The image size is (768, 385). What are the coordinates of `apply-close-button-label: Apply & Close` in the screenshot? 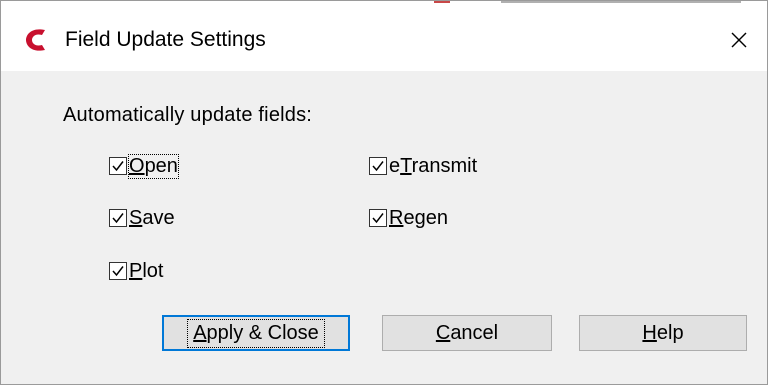 It's located at (256, 333).